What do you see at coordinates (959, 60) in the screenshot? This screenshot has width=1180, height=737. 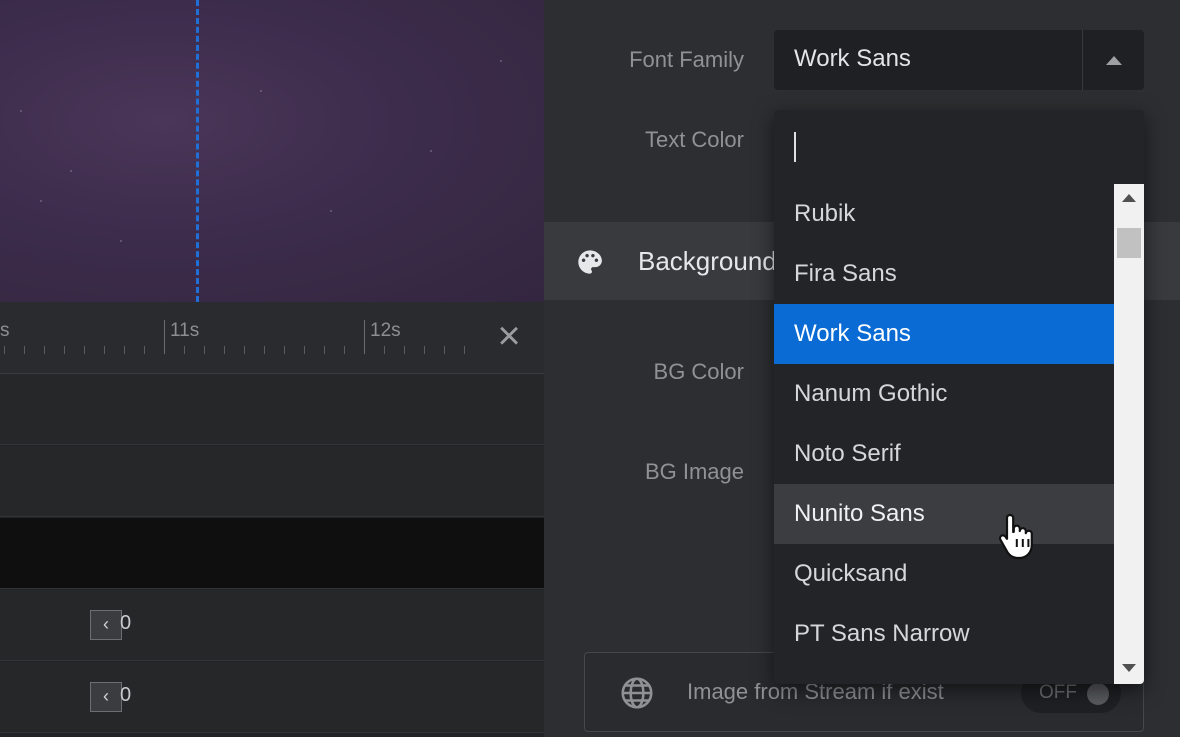 I see `font-family-select: Work Sans` at bounding box center [959, 60].